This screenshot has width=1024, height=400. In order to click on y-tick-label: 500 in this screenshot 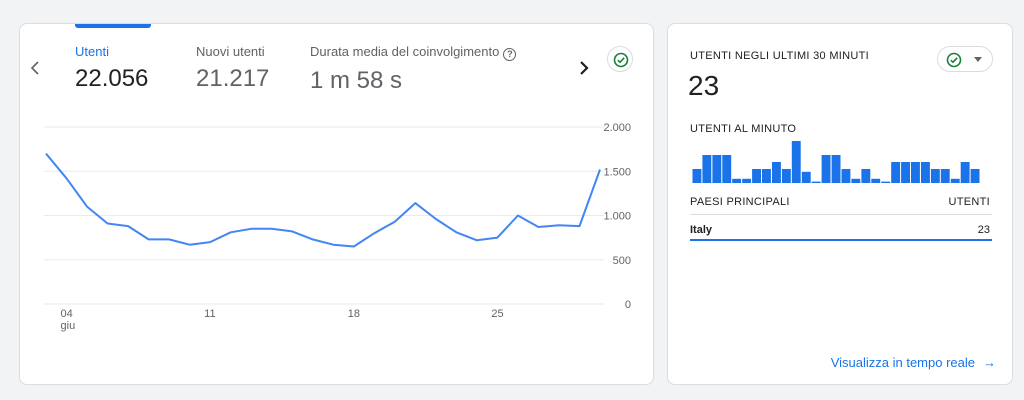, I will do `click(622, 261)`.